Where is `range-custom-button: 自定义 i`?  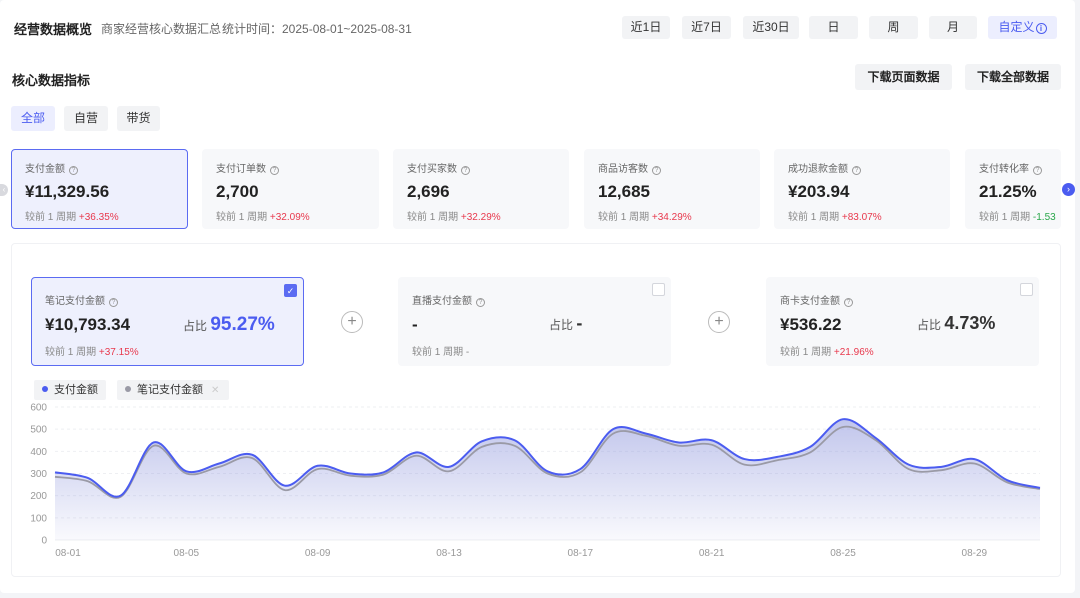
range-custom-button: 自定义 i is located at coordinates (1022, 27).